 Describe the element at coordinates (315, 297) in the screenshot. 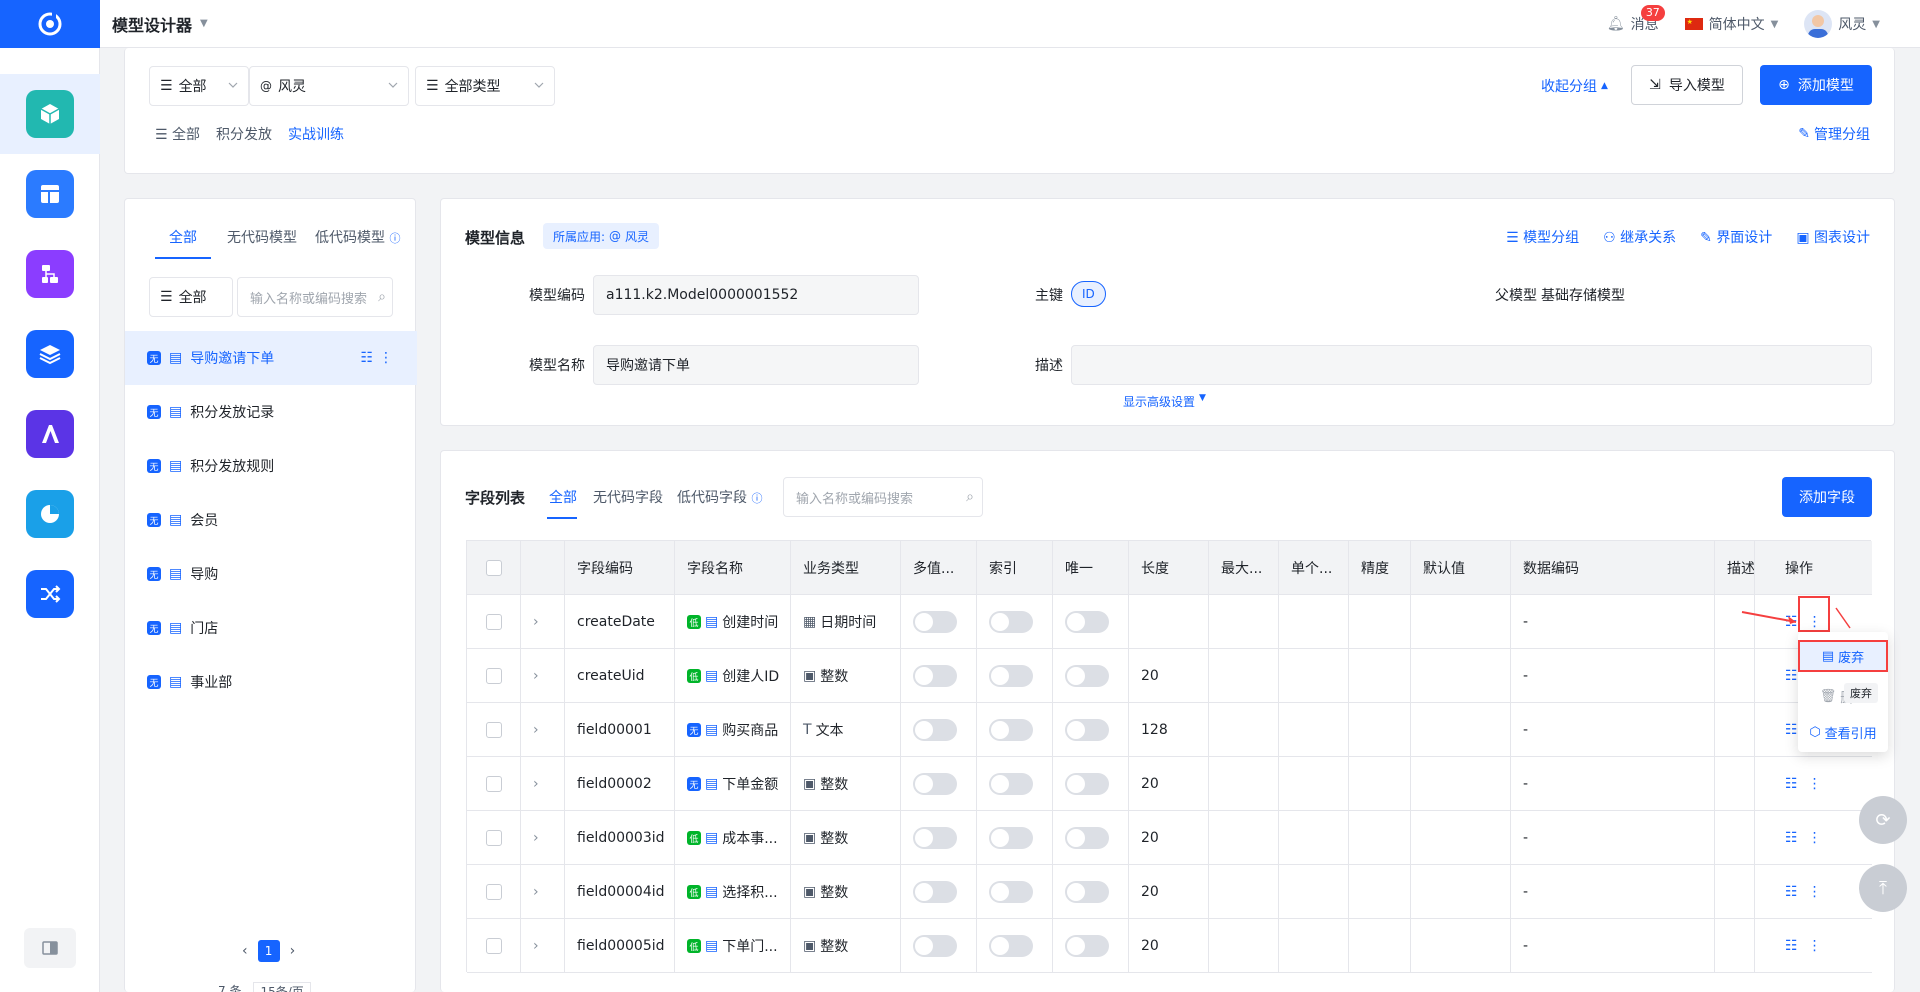

I see `model-search-input: 输入名称或编码搜索 ⌕` at that location.